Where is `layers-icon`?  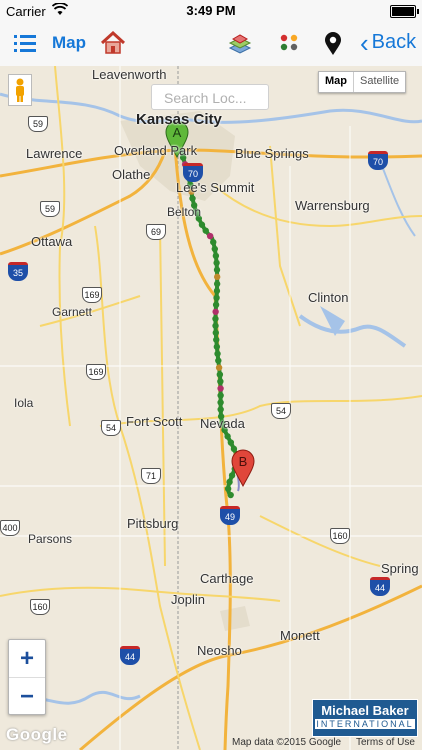
layers-icon is located at coordinates (240, 44).